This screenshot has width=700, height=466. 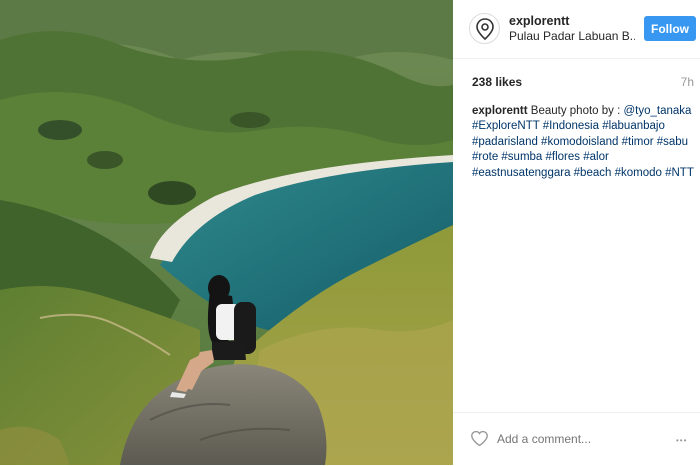 I want to click on post-time: 7h, so click(x=687, y=82).